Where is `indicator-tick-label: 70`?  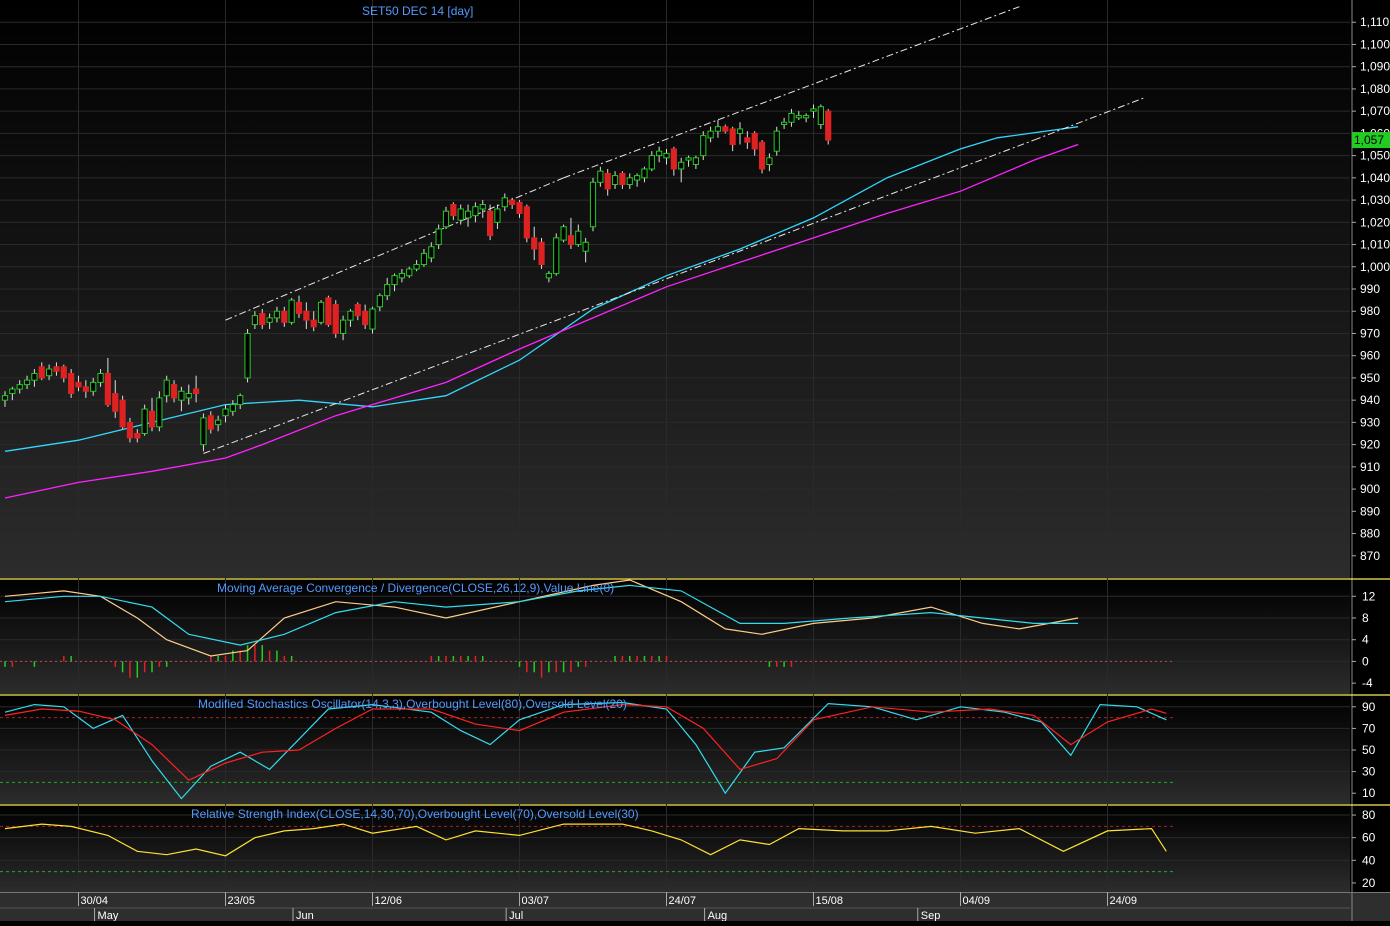 indicator-tick-label: 70 is located at coordinates (1369, 728).